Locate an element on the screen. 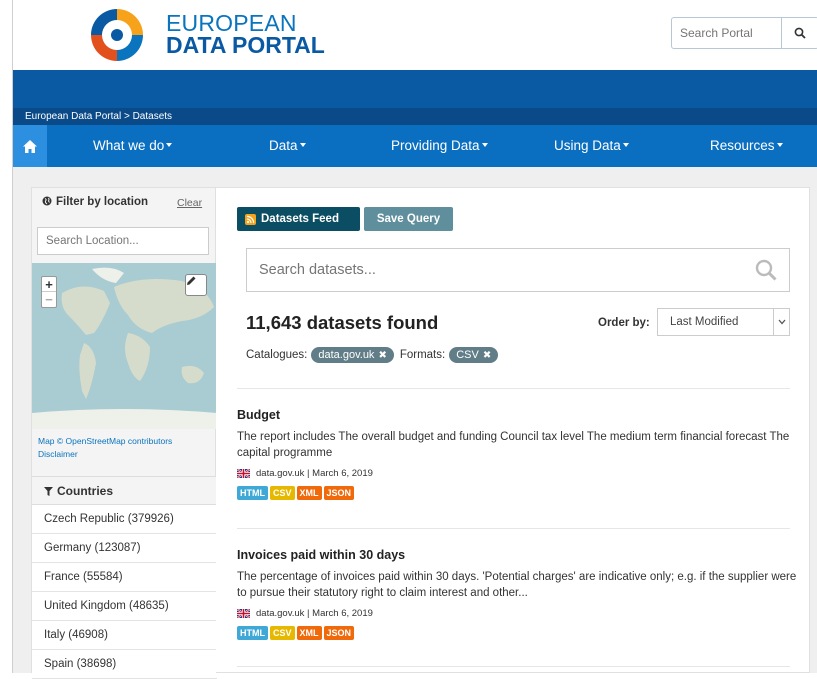  location-map: + − is located at coordinates (124, 346).